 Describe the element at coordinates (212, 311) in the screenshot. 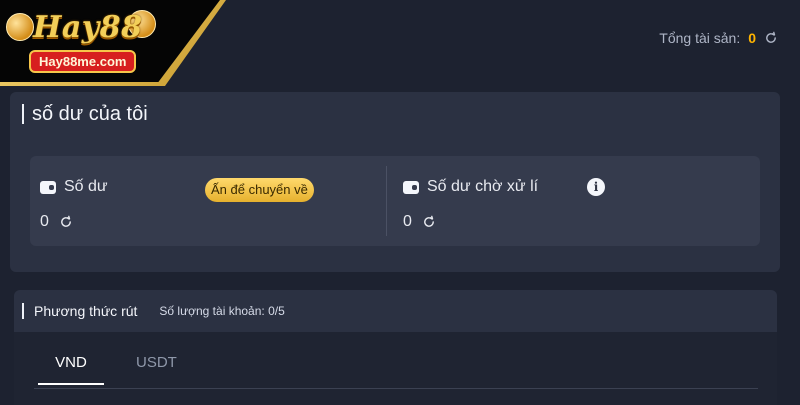

I see `account-count-label: Số lượng tài khoản:` at that location.